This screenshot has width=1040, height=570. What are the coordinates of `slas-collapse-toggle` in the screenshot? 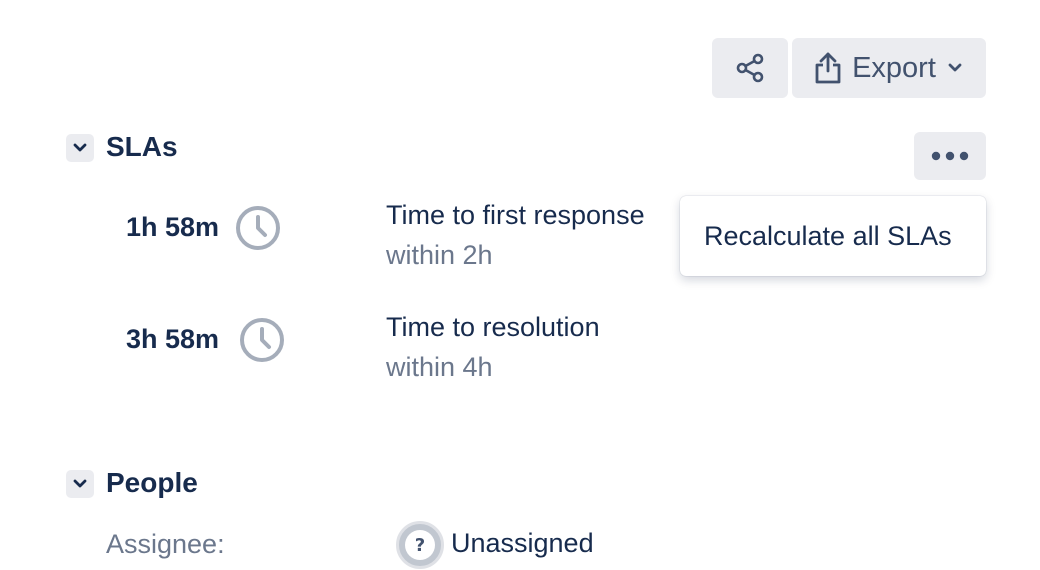 It's located at (80, 148).